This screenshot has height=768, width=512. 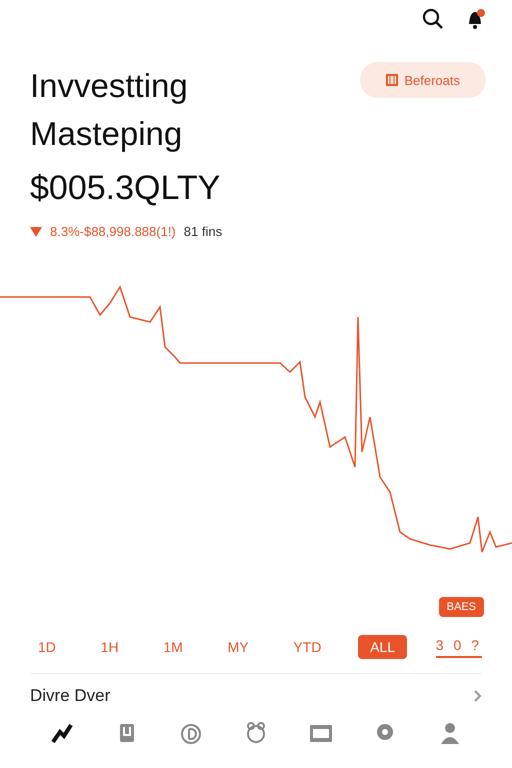 I want to click on change-period: 81 fins, so click(x=203, y=231).